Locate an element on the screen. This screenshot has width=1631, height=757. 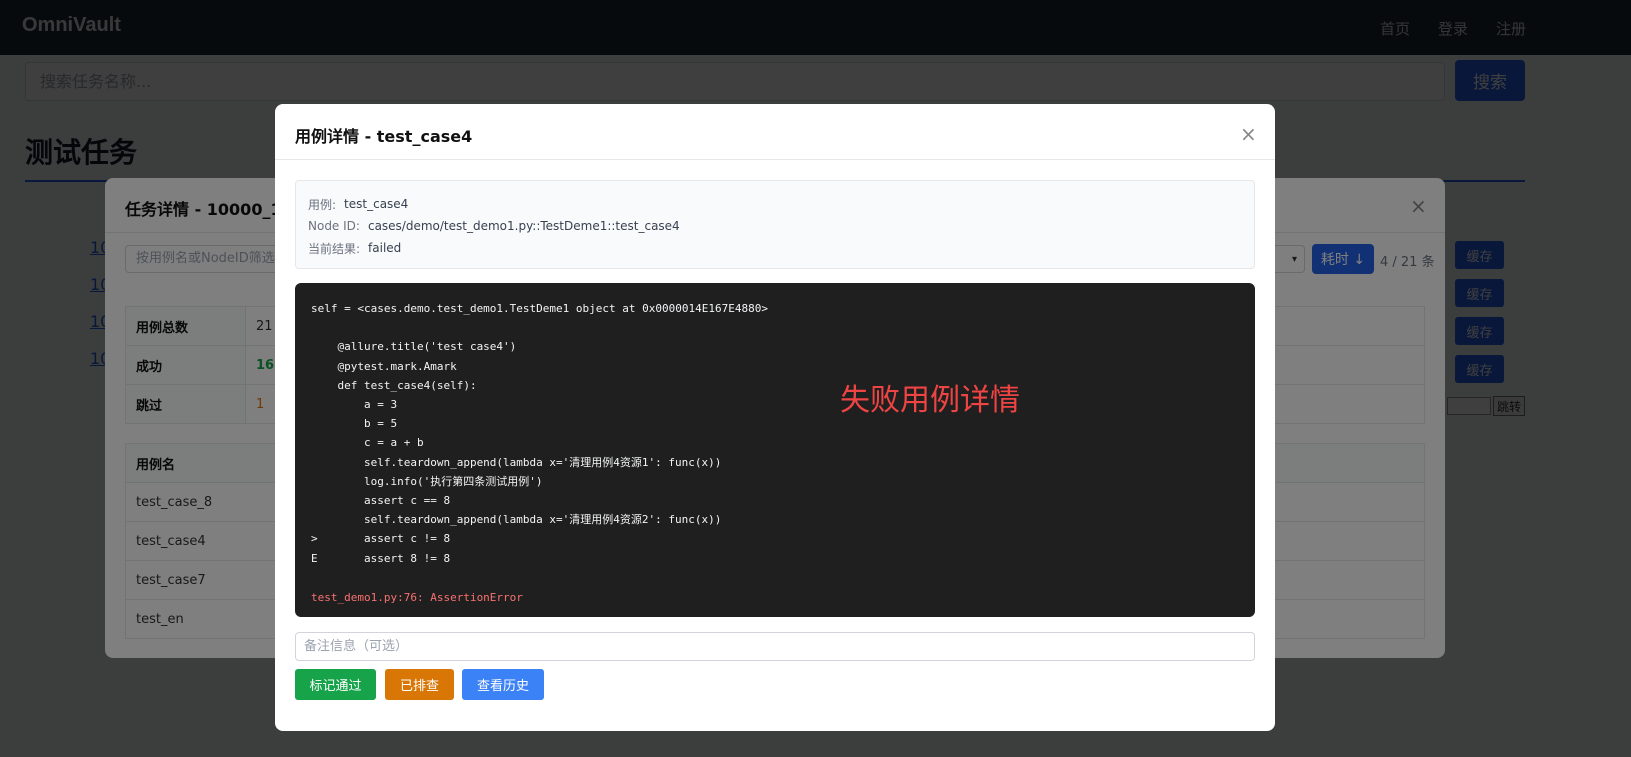
case-modal-title: 用例详情 - test_case4 is located at coordinates (384, 136).